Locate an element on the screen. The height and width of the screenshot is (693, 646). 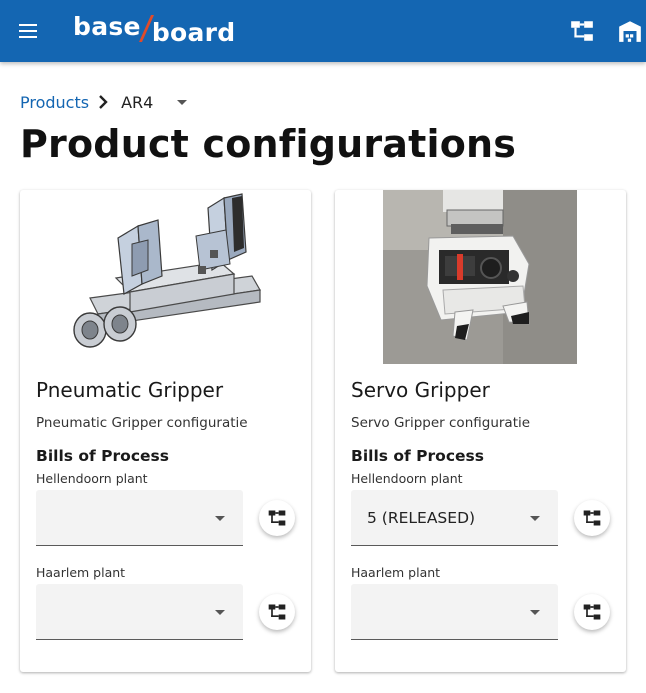
pneumatic-gripper-image is located at coordinates (165, 277).